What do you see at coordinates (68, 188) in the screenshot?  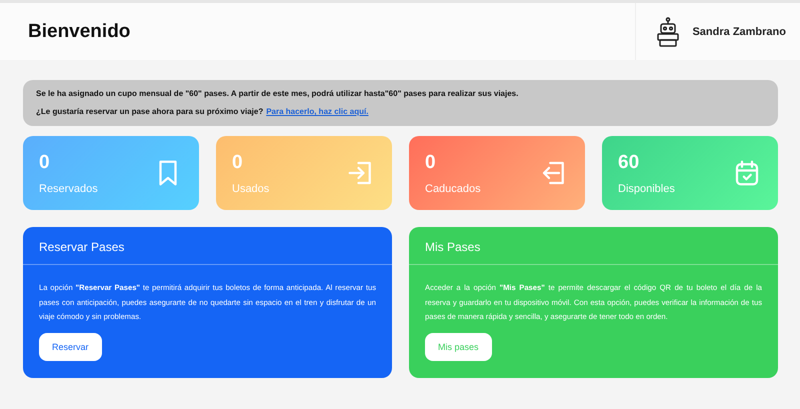 I see `stat-label: Reservados` at bounding box center [68, 188].